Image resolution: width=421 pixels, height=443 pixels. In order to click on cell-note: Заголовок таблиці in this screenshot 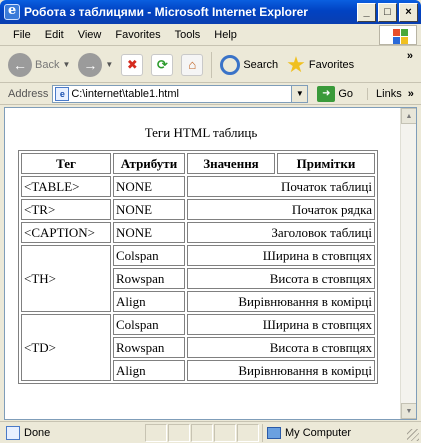, I will do `click(281, 232)`.